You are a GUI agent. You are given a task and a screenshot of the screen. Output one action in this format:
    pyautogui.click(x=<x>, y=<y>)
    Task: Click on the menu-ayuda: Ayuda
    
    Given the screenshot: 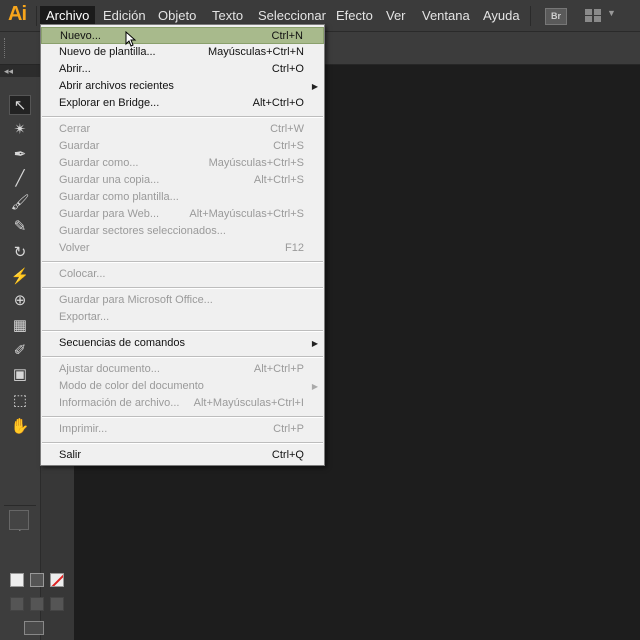 What is the action you would take?
    pyautogui.click(x=501, y=16)
    